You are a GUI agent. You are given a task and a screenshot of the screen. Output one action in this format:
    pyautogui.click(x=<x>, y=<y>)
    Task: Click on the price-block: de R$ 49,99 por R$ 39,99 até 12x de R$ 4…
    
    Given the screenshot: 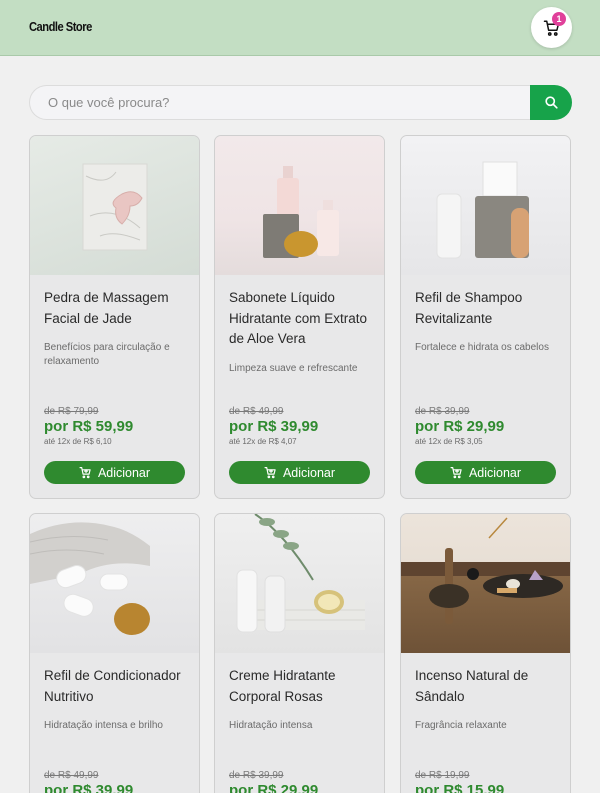 What is the action you would take?
    pyautogui.click(x=300, y=426)
    